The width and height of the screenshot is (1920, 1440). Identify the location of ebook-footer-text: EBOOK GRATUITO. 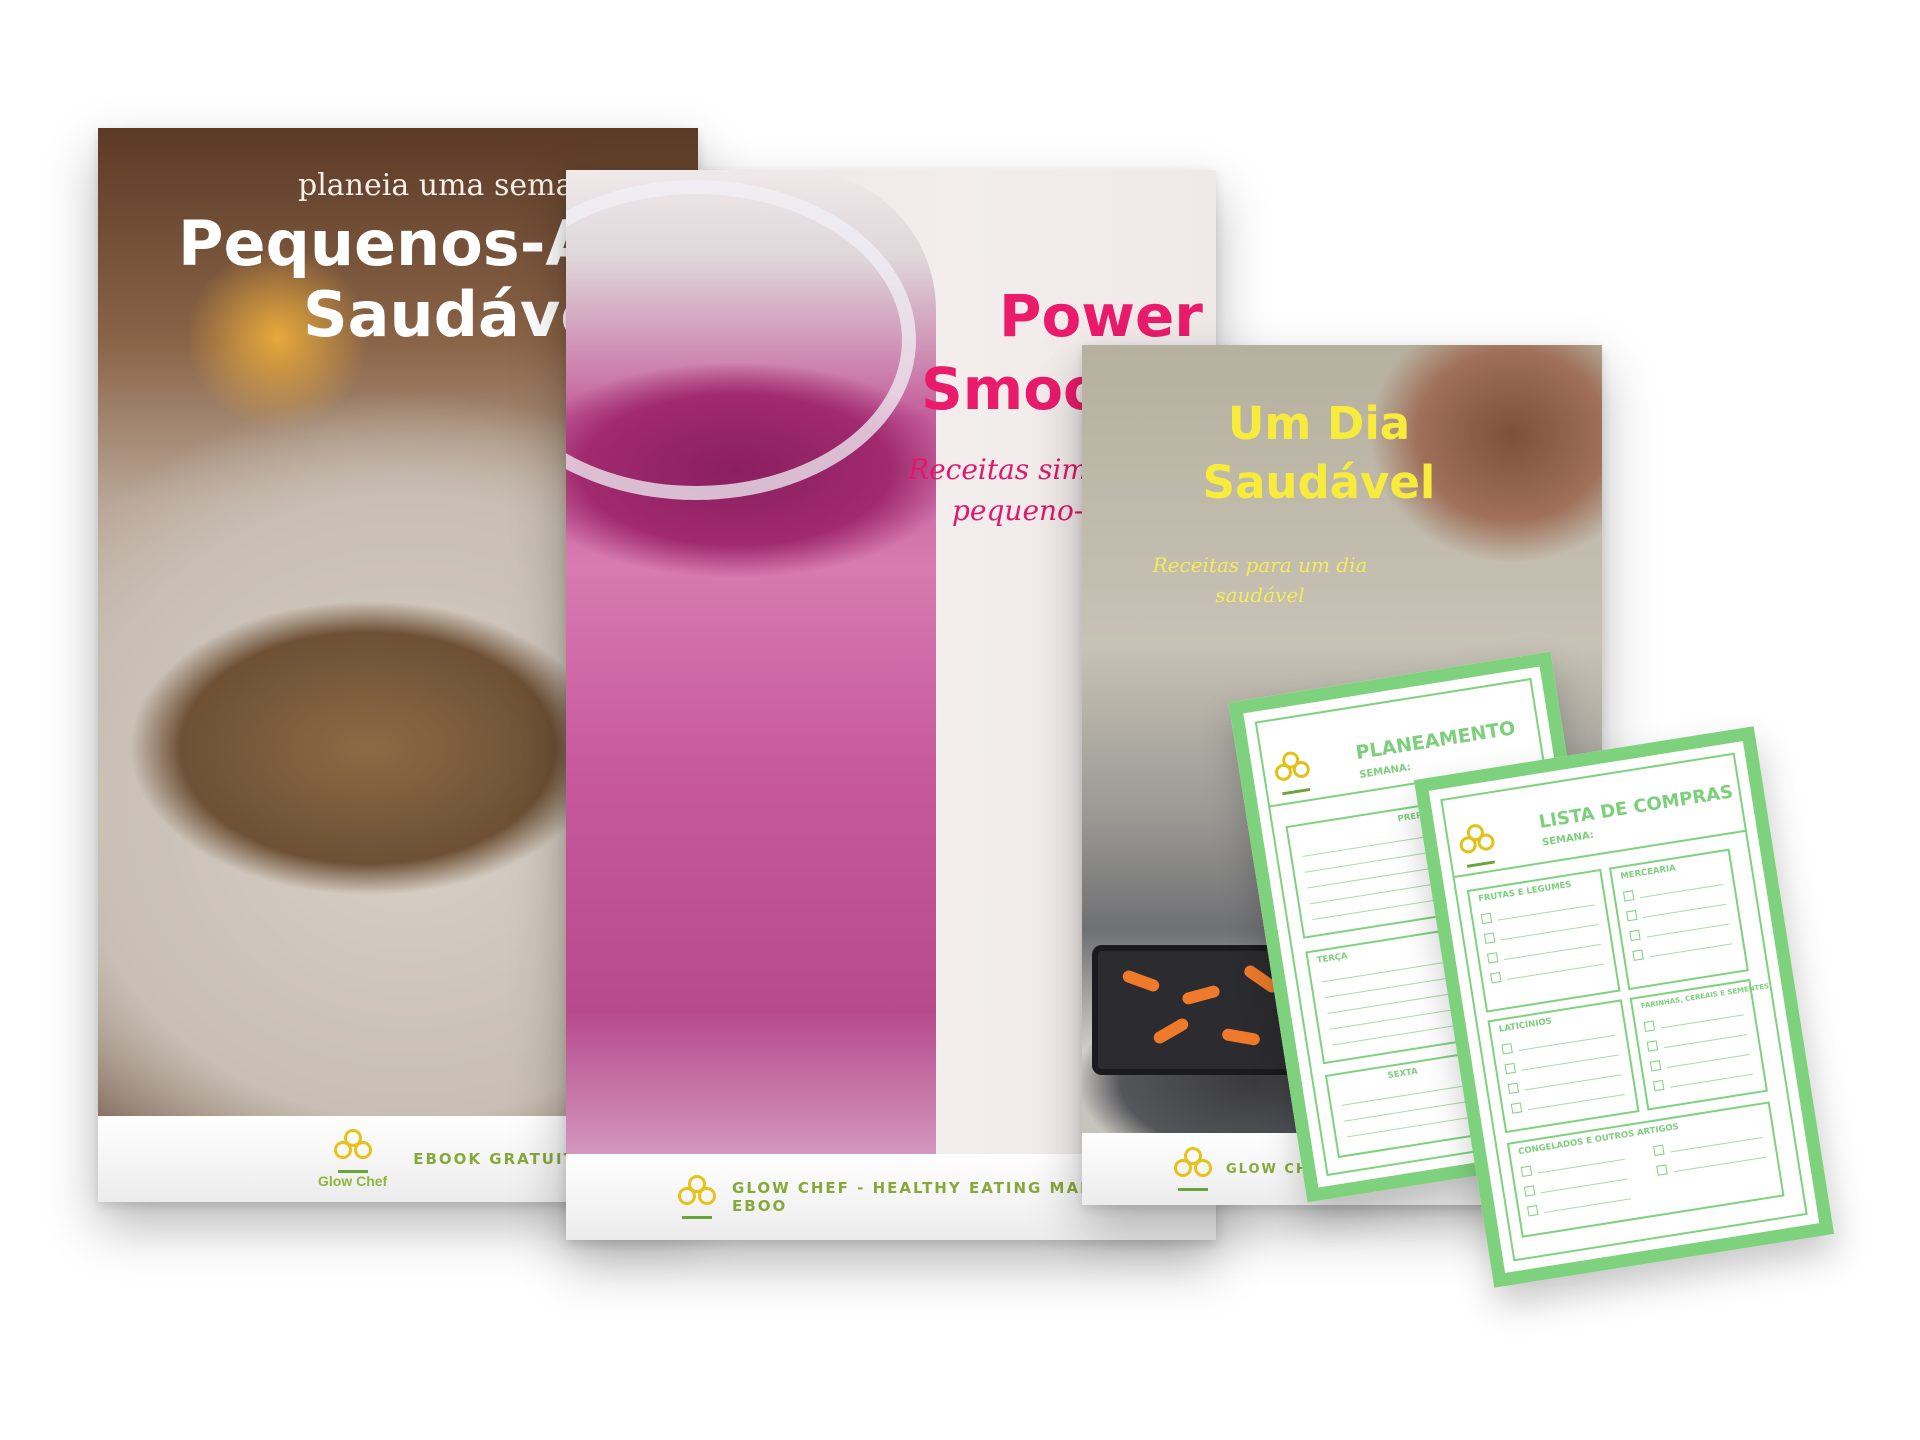
(502, 1159).